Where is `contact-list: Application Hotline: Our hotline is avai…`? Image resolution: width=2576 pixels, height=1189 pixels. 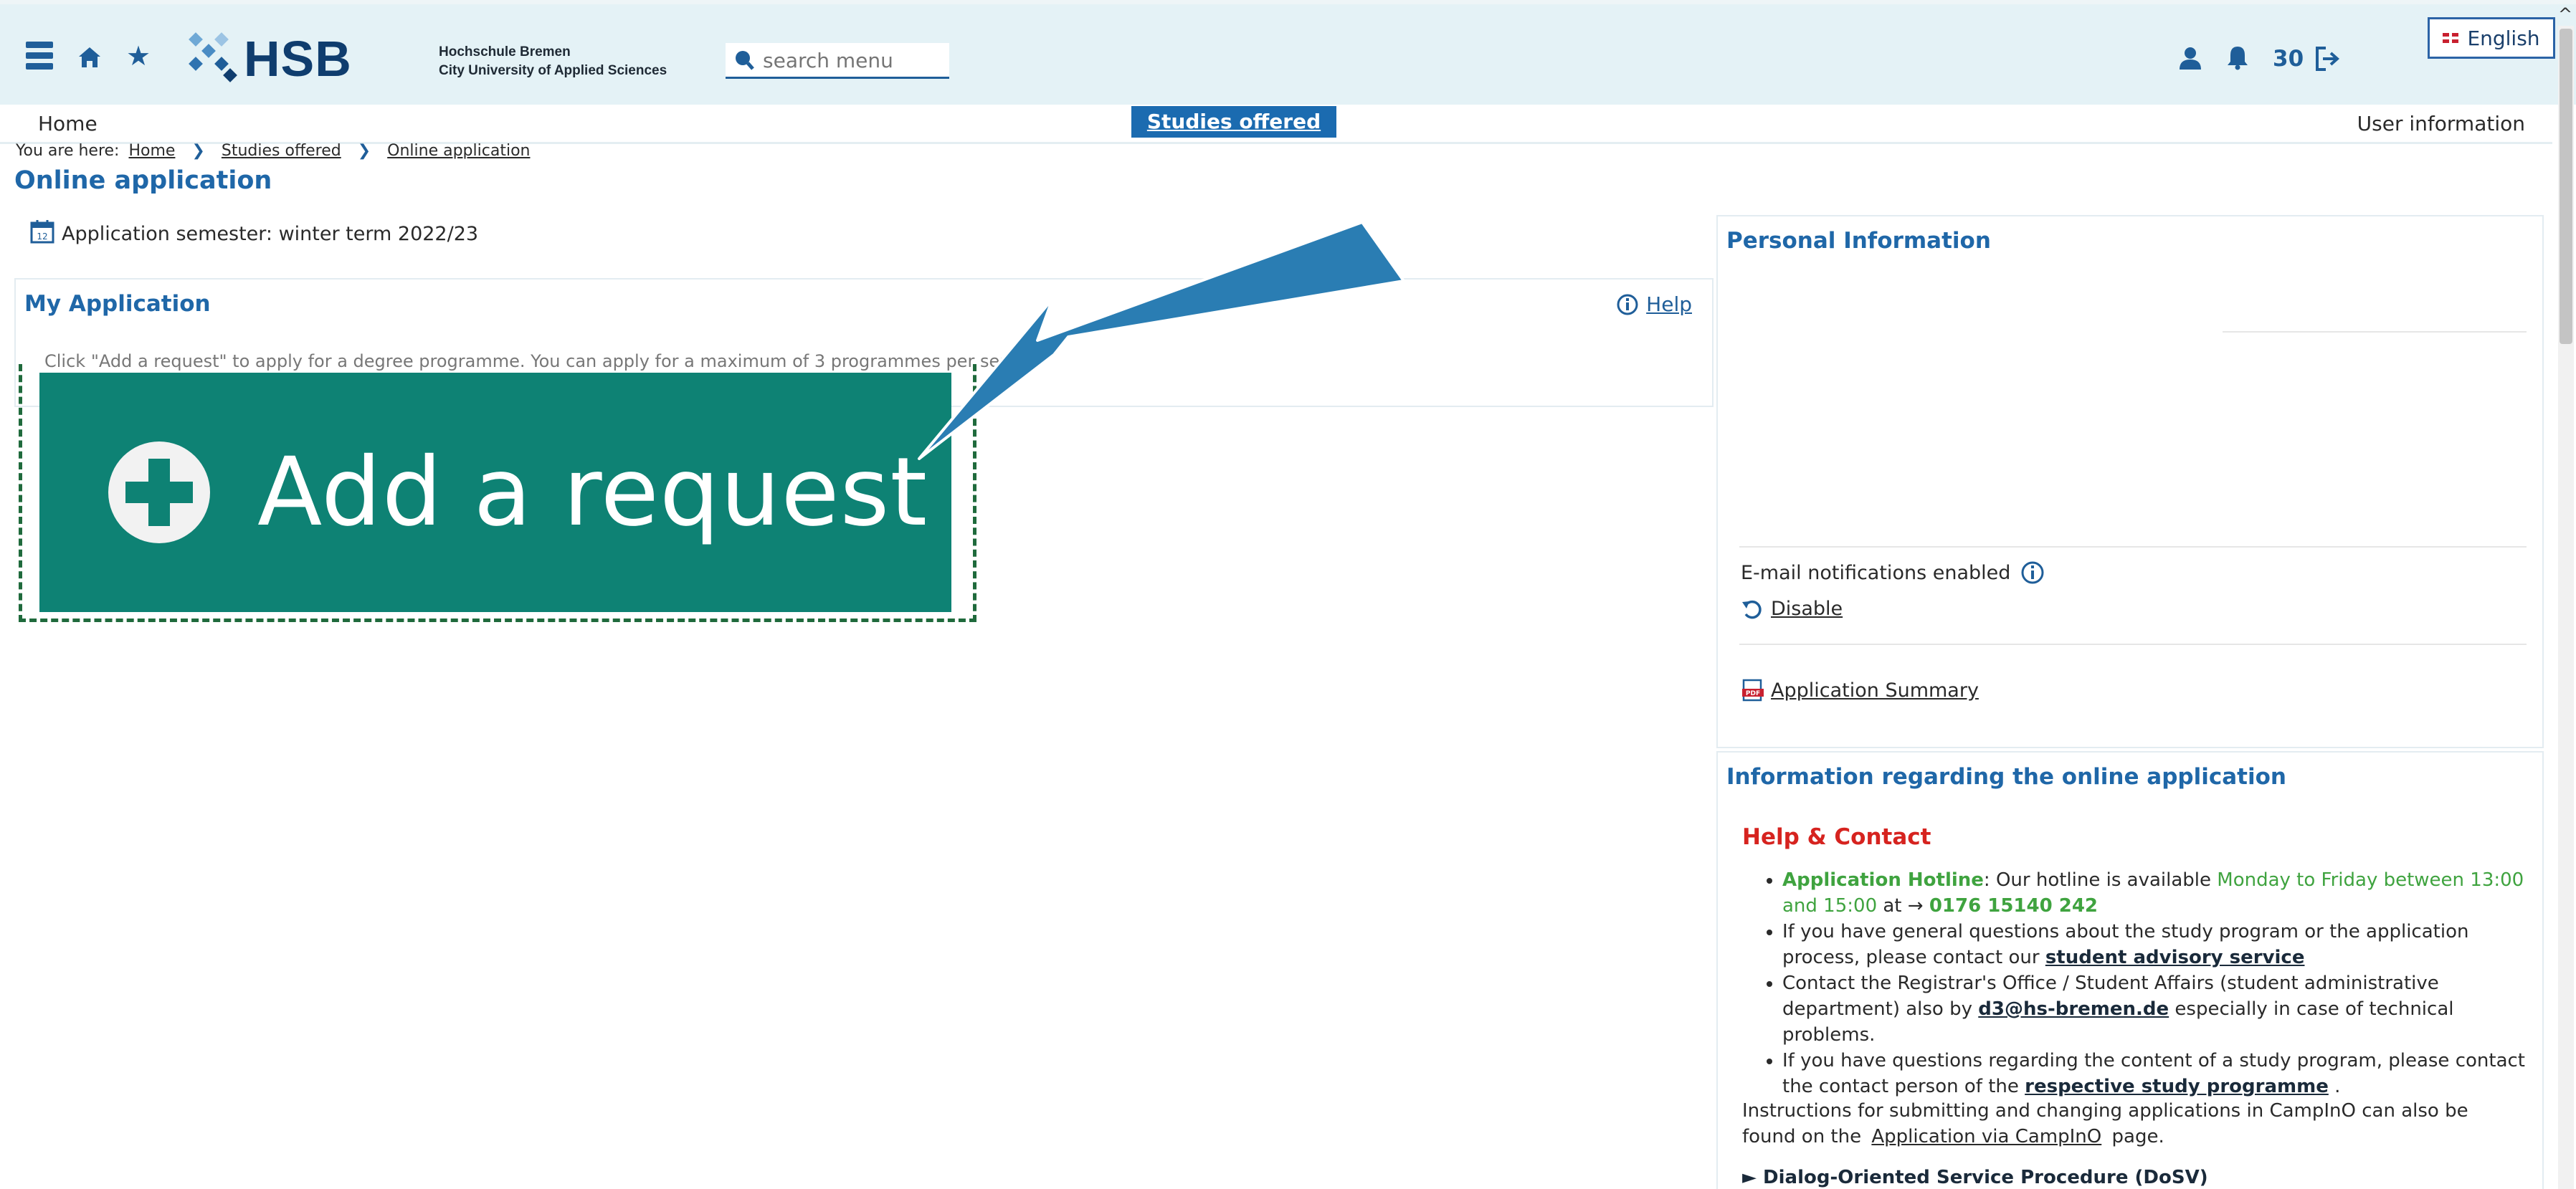
contact-list: Application Hotline: Our hotline is avai… is located at coordinates (2148, 983).